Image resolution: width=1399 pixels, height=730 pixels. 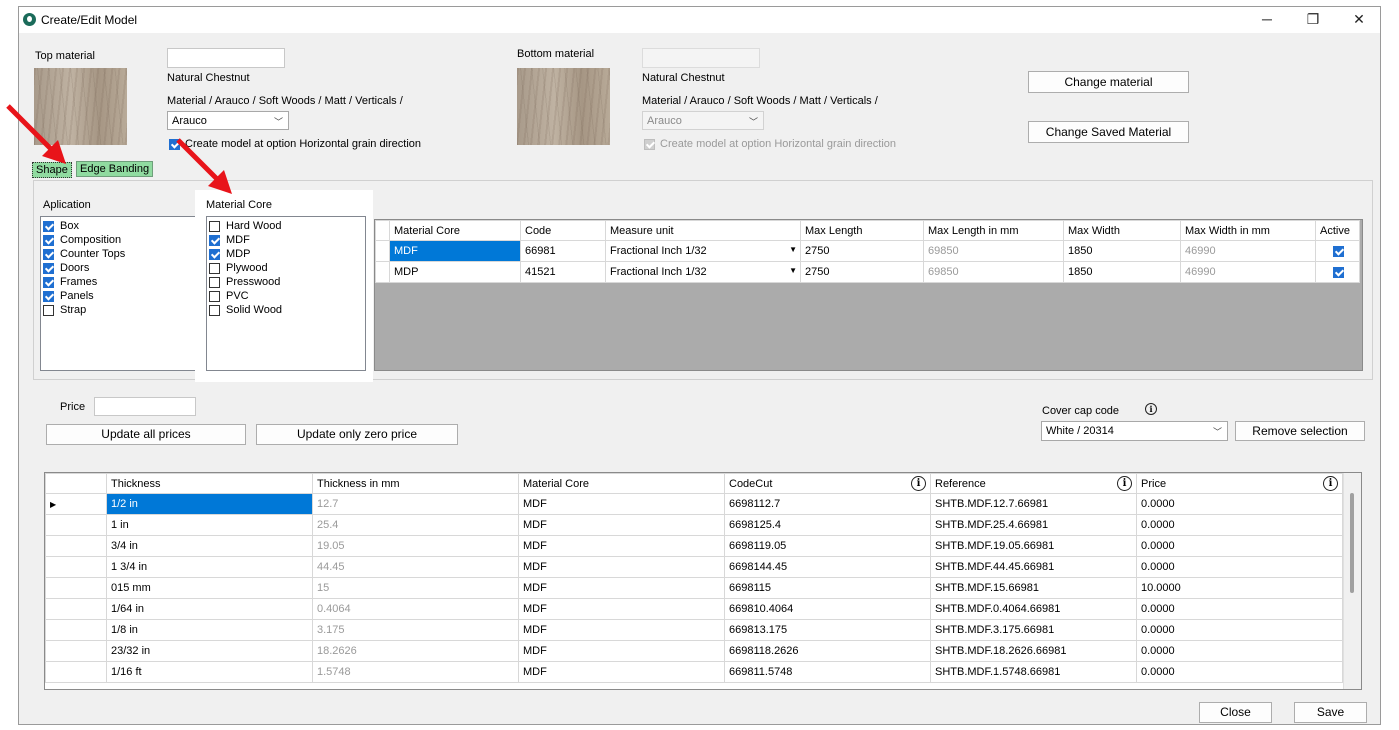 What do you see at coordinates (1300, 431) in the screenshot?
I see `remove-selection-button: Remove selection` at bounding box center [1300, 431].